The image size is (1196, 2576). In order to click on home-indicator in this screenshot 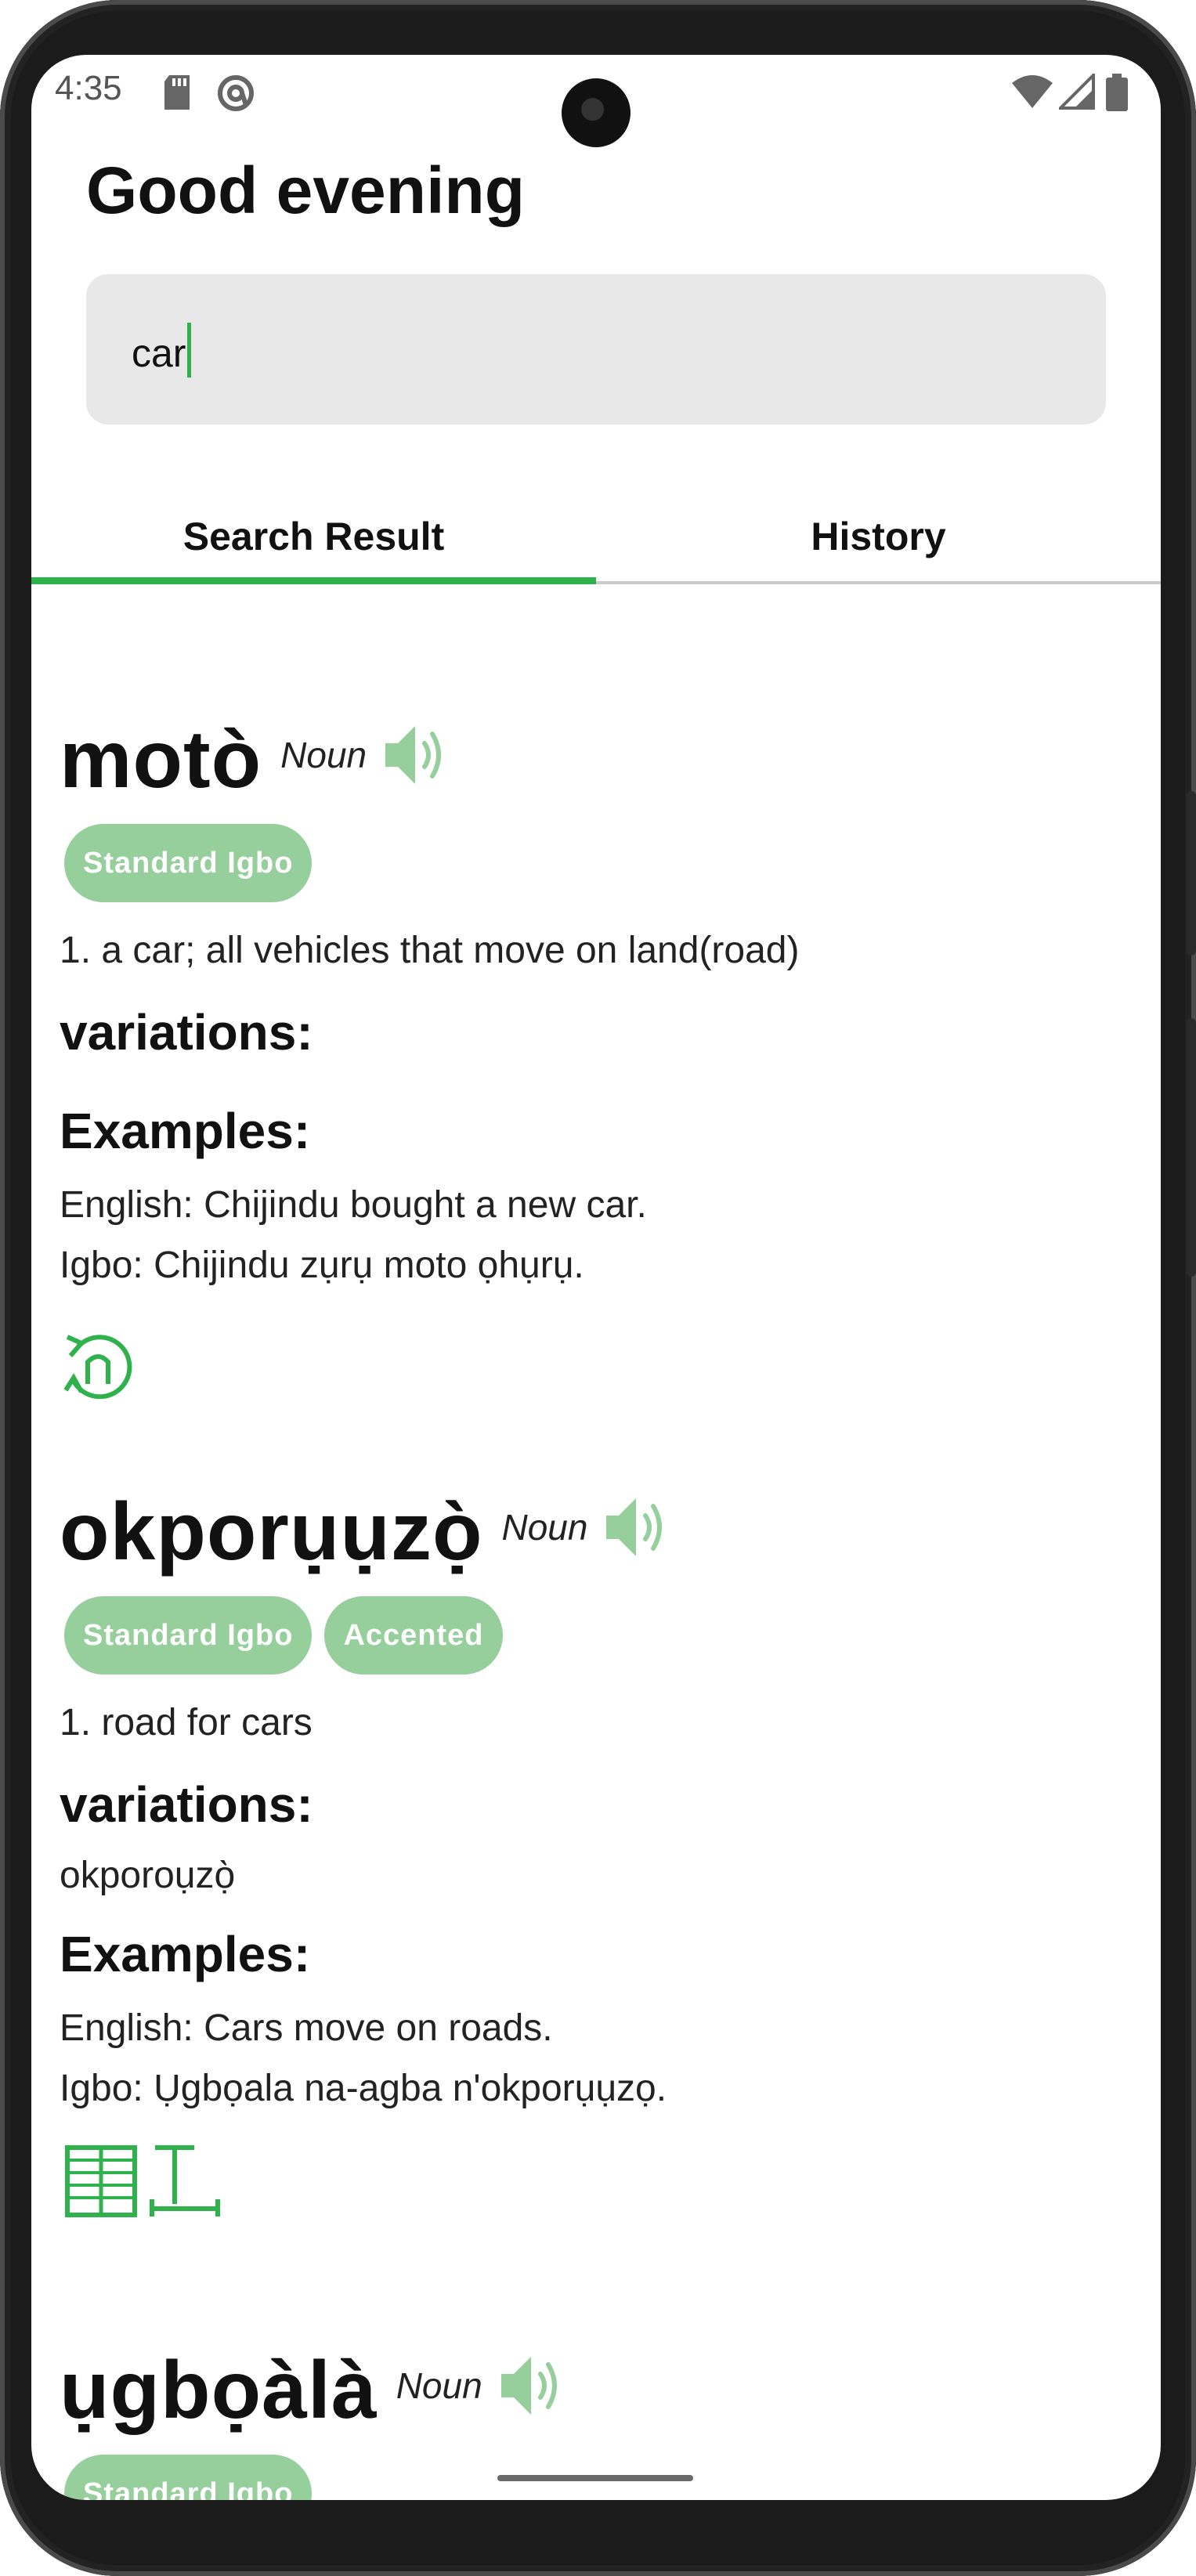, I will do `click(595, 2478)`.